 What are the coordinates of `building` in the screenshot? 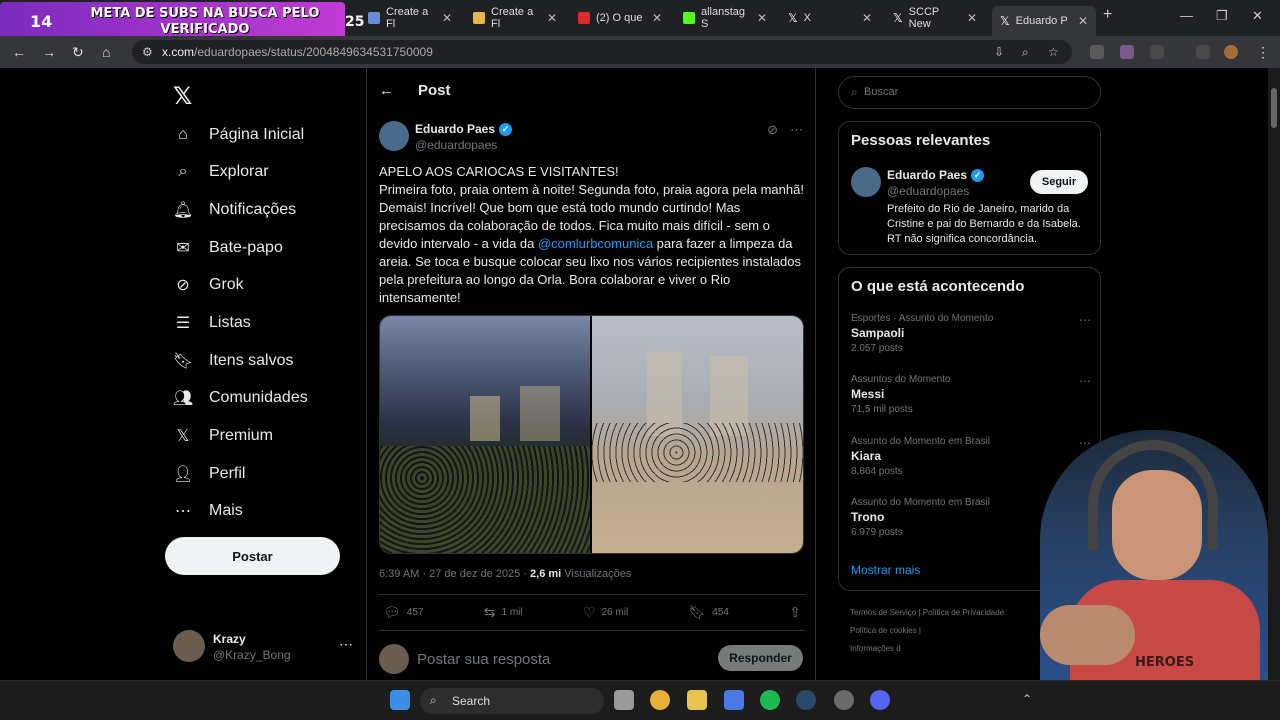 It's located at (485, 418).